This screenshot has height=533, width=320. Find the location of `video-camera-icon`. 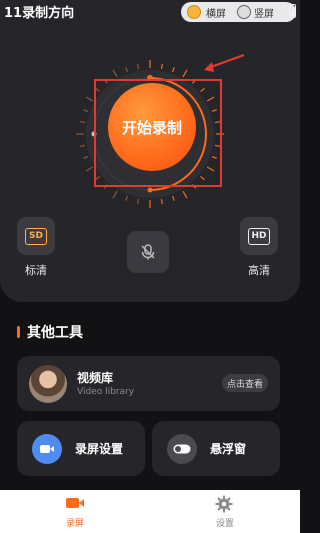

video-camera-icon is located at coordinates (47, 449).